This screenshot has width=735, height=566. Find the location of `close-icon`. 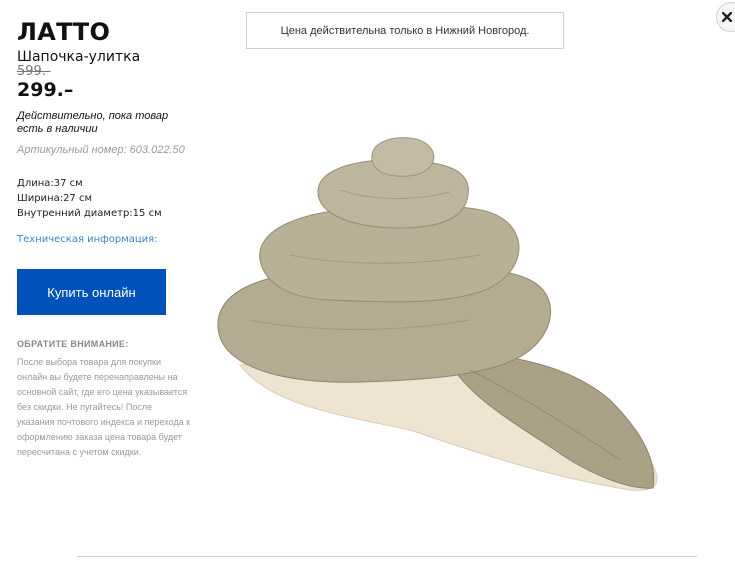

close-icon is located at coordinates (727, 17).